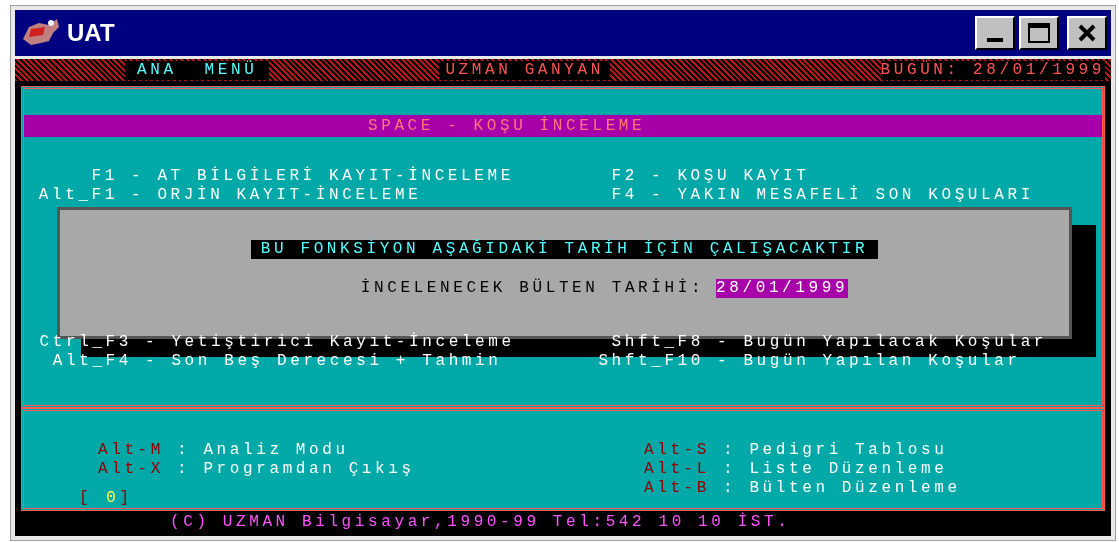 Image resolution: width=1119 pixels, height=542 pixels. Describe the element at coordinates (78, 342) in the screenshot. I see `shortcut-key: Ctrl_F3` at that location.